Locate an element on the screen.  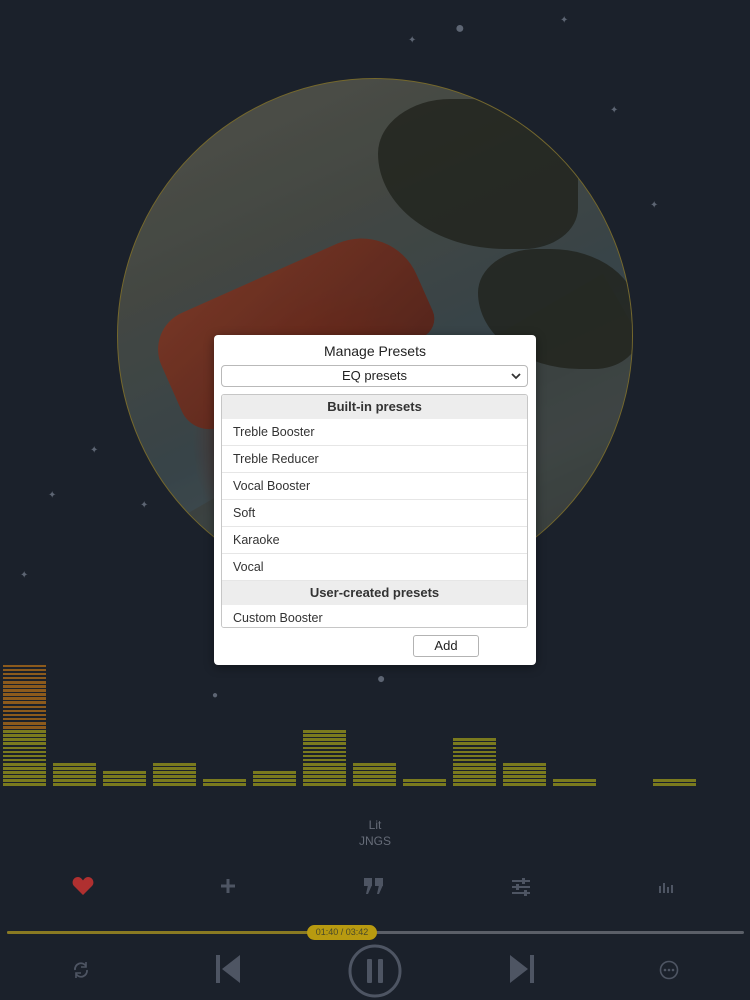
previous-icon is located at coordinates (228, 969).